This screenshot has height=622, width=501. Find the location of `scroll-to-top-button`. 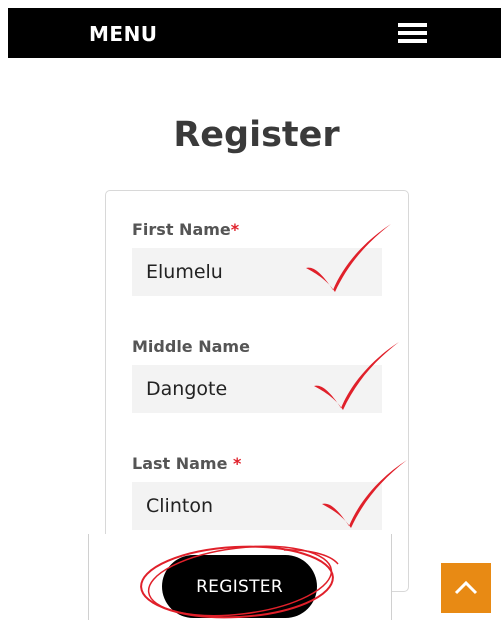

scroll-to-top-button is located at coordinates (466, 588).